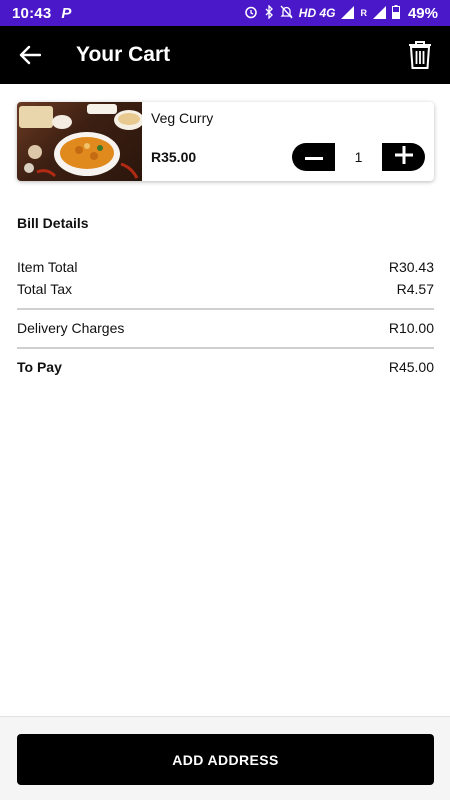 The height and width of the screenshot is (800, 450). I want to click on plus-icon, so click(403, 157).